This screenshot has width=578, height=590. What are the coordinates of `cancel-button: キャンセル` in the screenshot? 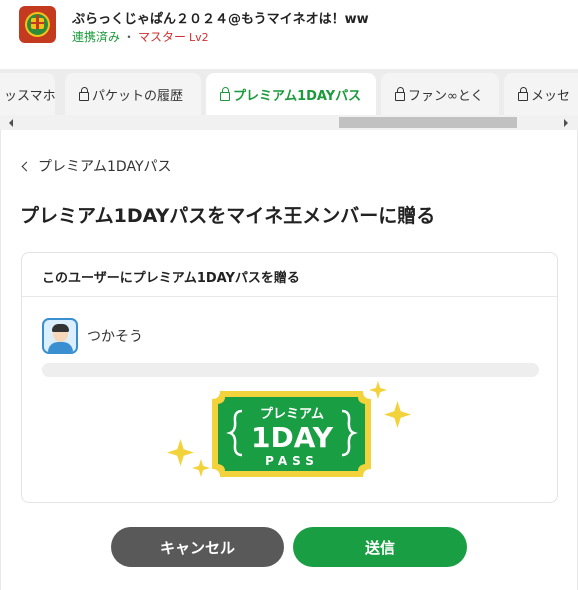 It's located at (197, 547).